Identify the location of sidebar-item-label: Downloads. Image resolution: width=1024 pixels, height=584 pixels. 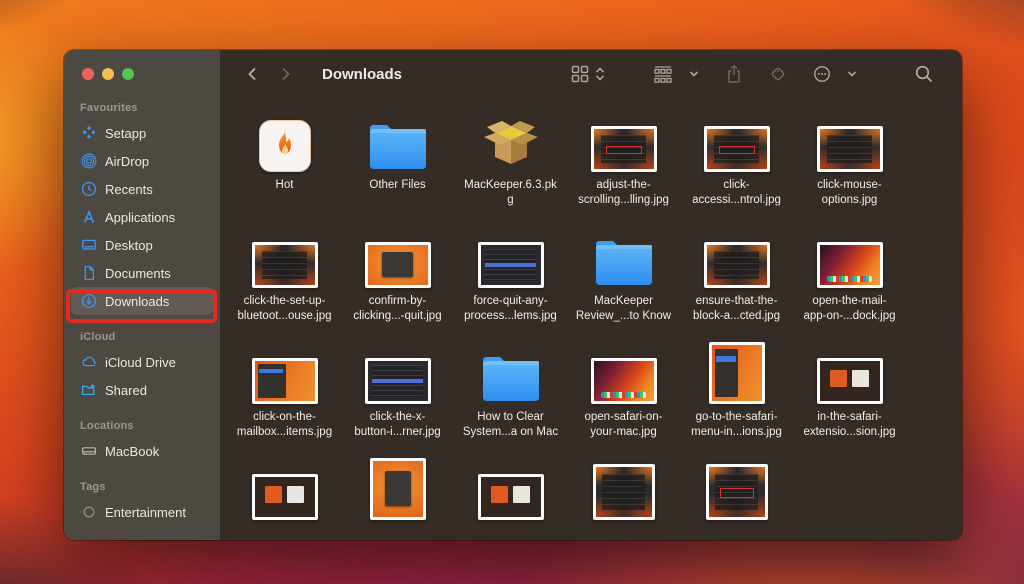
(137, 301).